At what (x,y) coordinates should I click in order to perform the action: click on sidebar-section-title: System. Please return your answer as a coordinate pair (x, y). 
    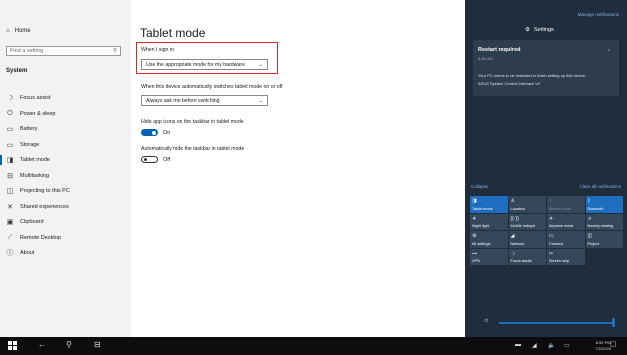
    Looking at the image, I should click on (17, 71).